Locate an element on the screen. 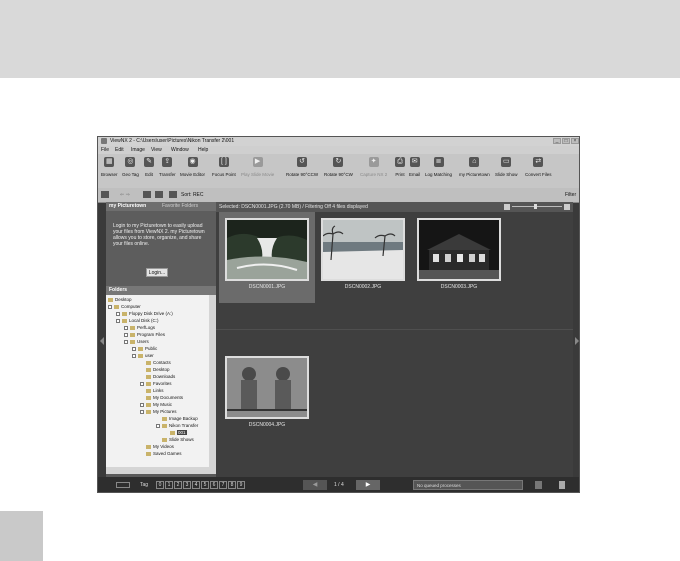  zoom-out-icon is located at coordinates (507, 207).